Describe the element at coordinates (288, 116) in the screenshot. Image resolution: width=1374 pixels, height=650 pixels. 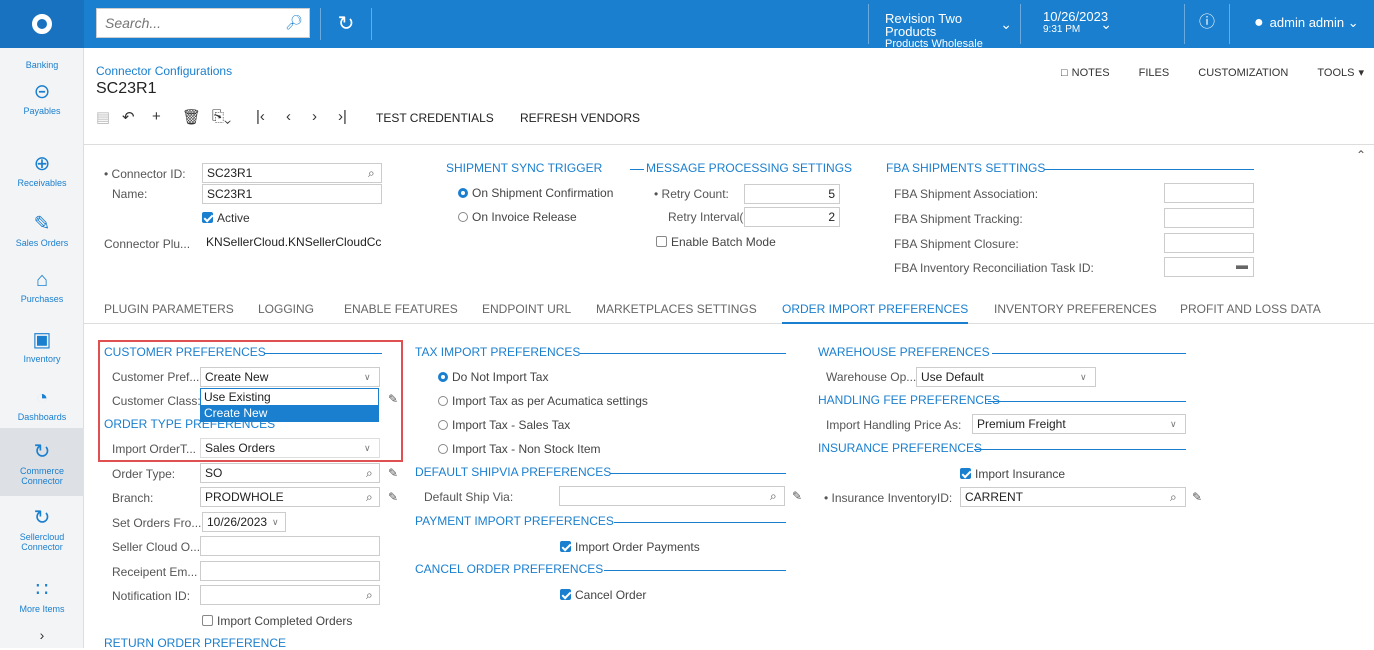
I see `previous-record-icon: ‹` at that location.